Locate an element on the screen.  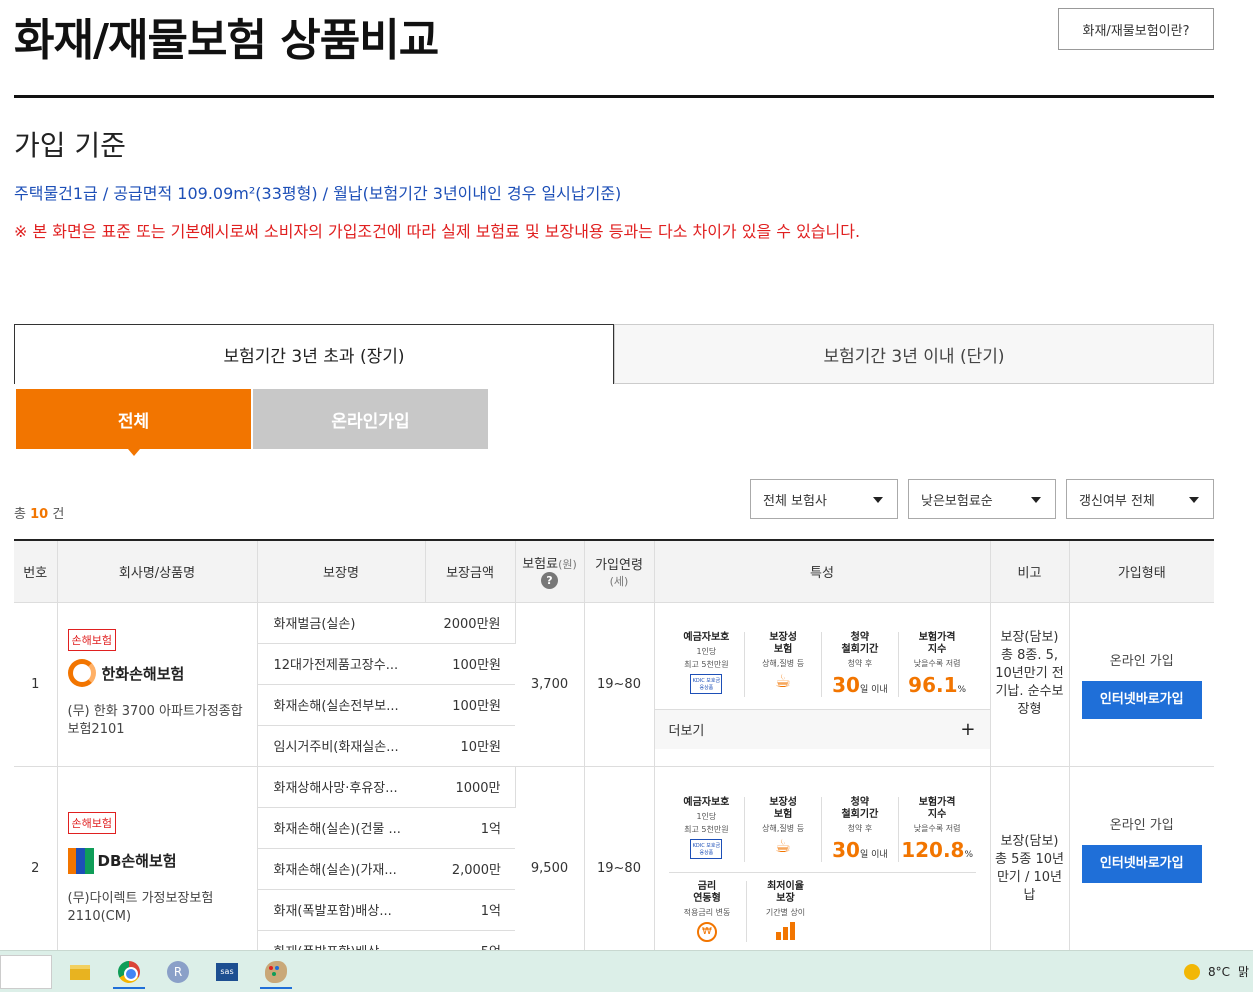
tab-long-term: 보험기간 3년 초과 (장기) is located at coordinates (314, 354).